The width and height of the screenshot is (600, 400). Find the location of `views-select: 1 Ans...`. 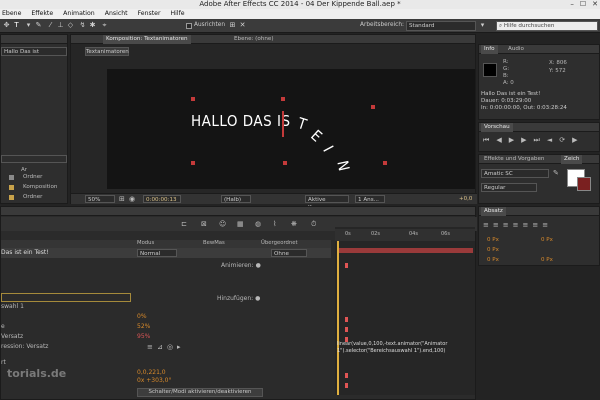

views-select: 1 Ans... is located at coordinates (370, 199).